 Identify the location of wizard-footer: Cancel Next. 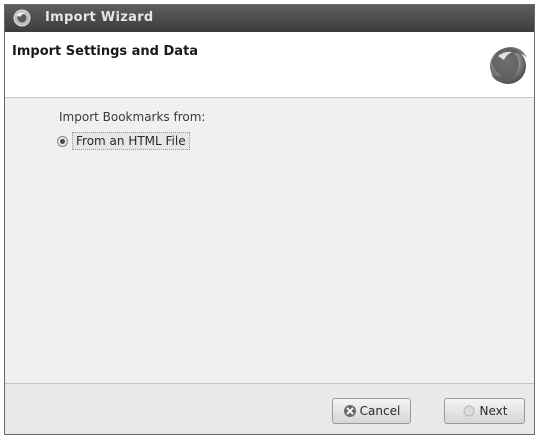
(269, 408).